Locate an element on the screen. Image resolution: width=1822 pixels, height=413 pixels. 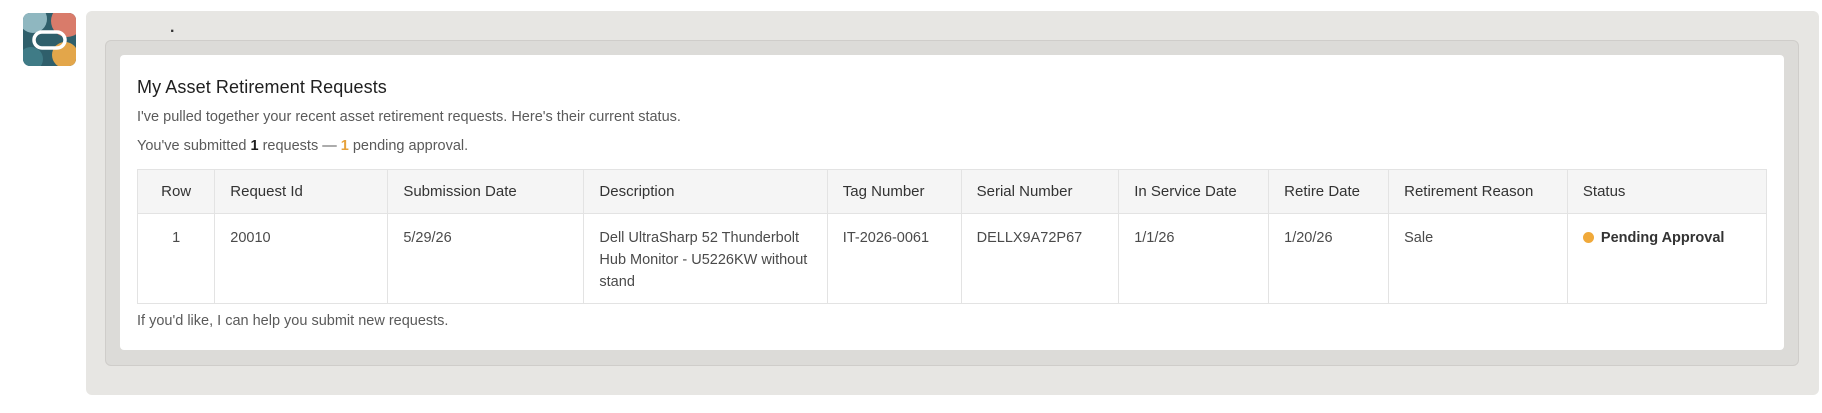
summary-prefix: You've submitted is located at coordinates (194, 146).